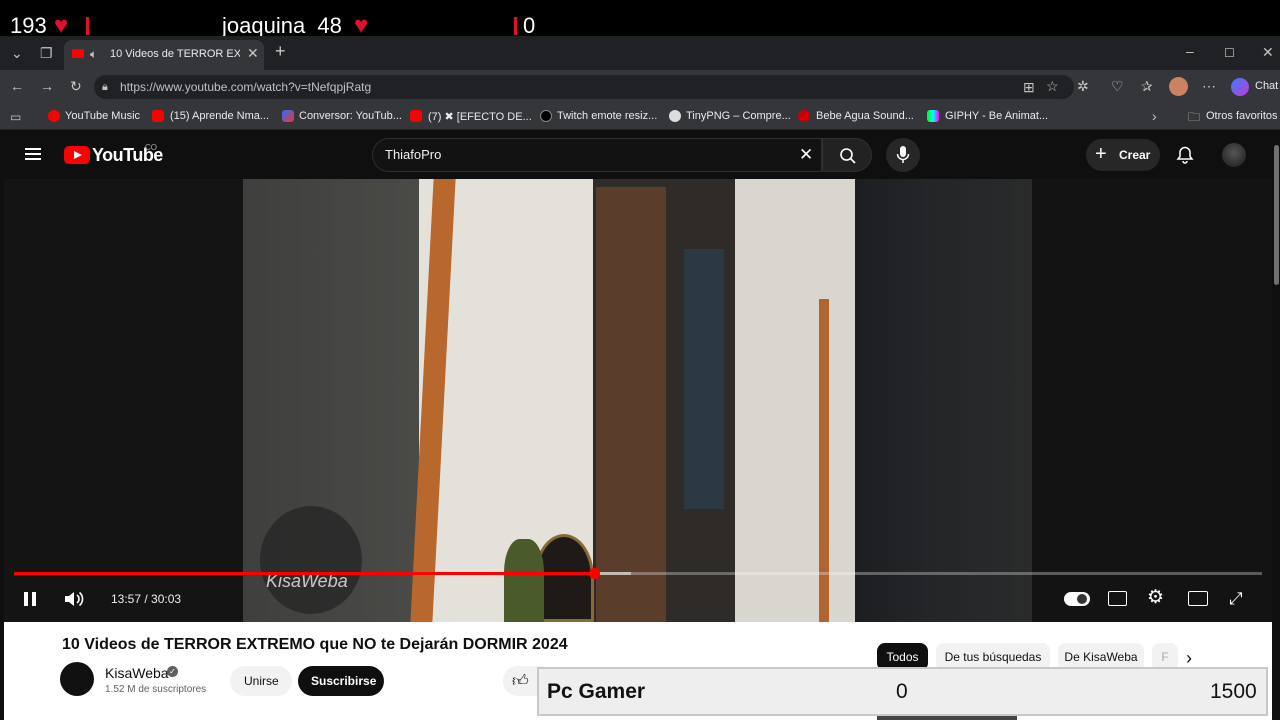 The width and height of the screenshot is (1280, 720). Describe the element at coordinates (675, 116) in the screenshot. I see `tinypng-icon` at that location.